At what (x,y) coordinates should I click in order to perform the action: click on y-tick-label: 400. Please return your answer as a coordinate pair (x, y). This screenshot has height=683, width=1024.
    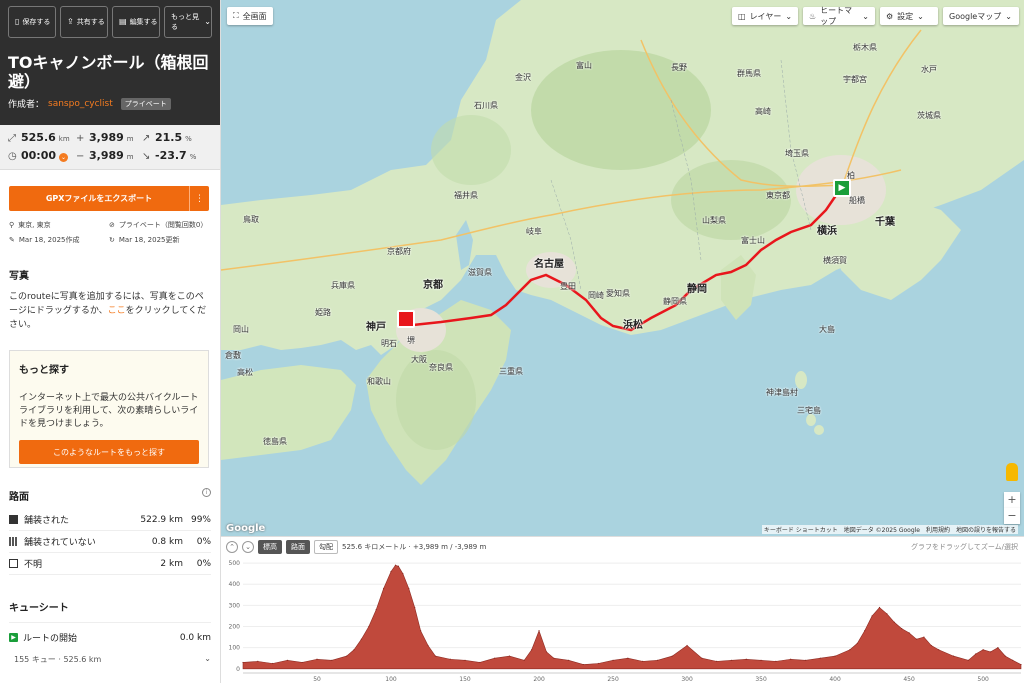
    Looking at the image, I should click on (235, 584).